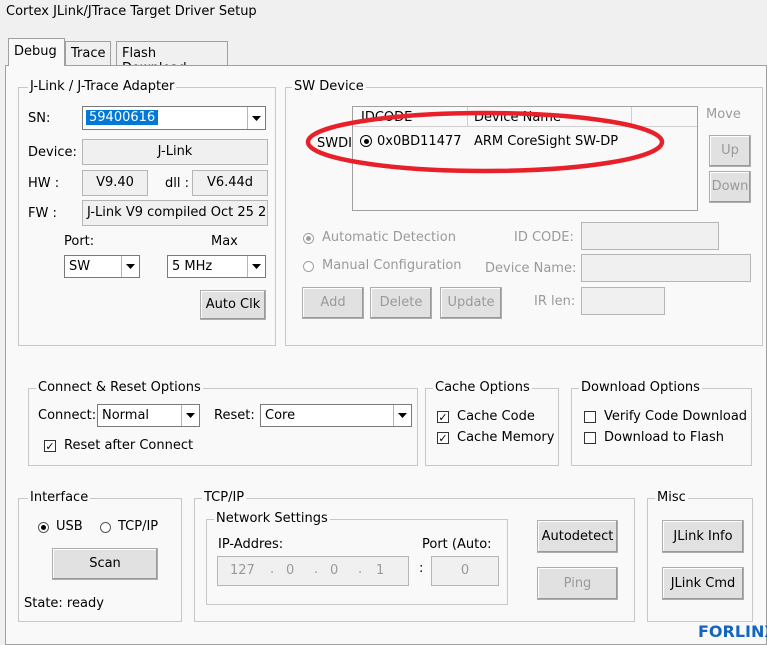 The image size is (767, 645). I want to click on download-options-group, so click(661, 427).